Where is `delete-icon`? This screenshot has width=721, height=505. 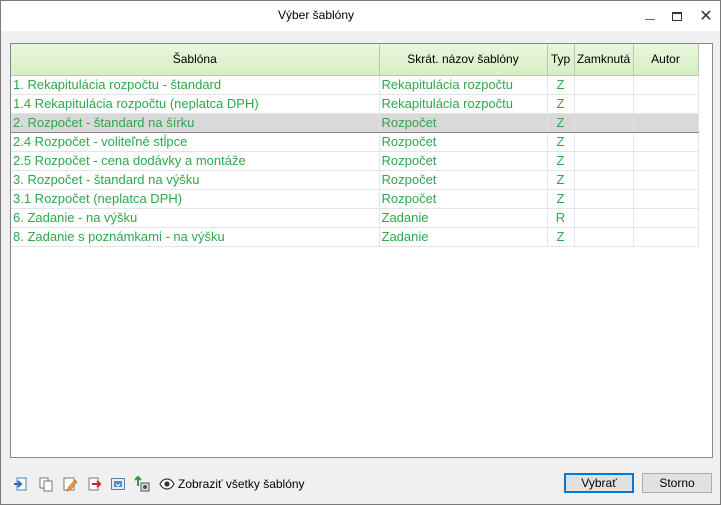
delete-icon is located at coordinates (94, 484).